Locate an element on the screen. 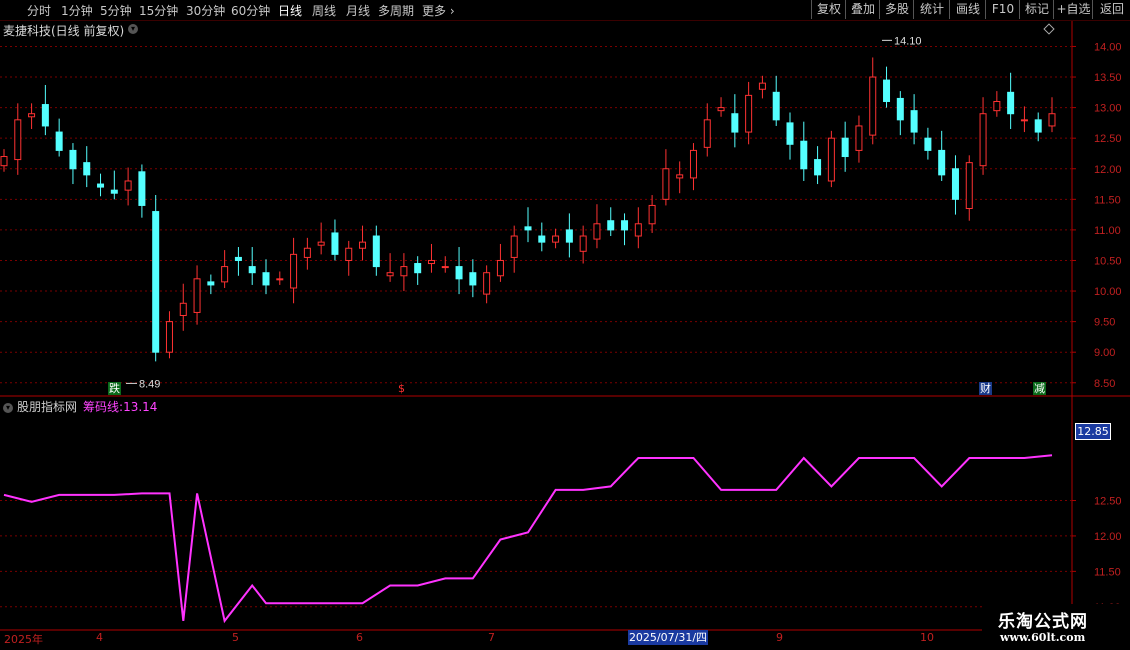 This screenshot has width=1130, height=650. sub-tick-label-0: 12.50 is located at coordinates (1108, 502).